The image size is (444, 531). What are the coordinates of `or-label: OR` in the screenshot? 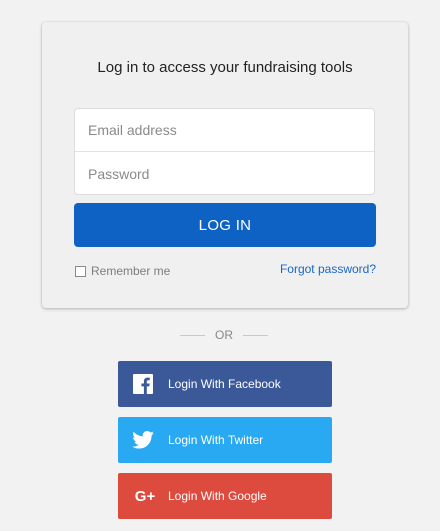 It's located at (224, 335).